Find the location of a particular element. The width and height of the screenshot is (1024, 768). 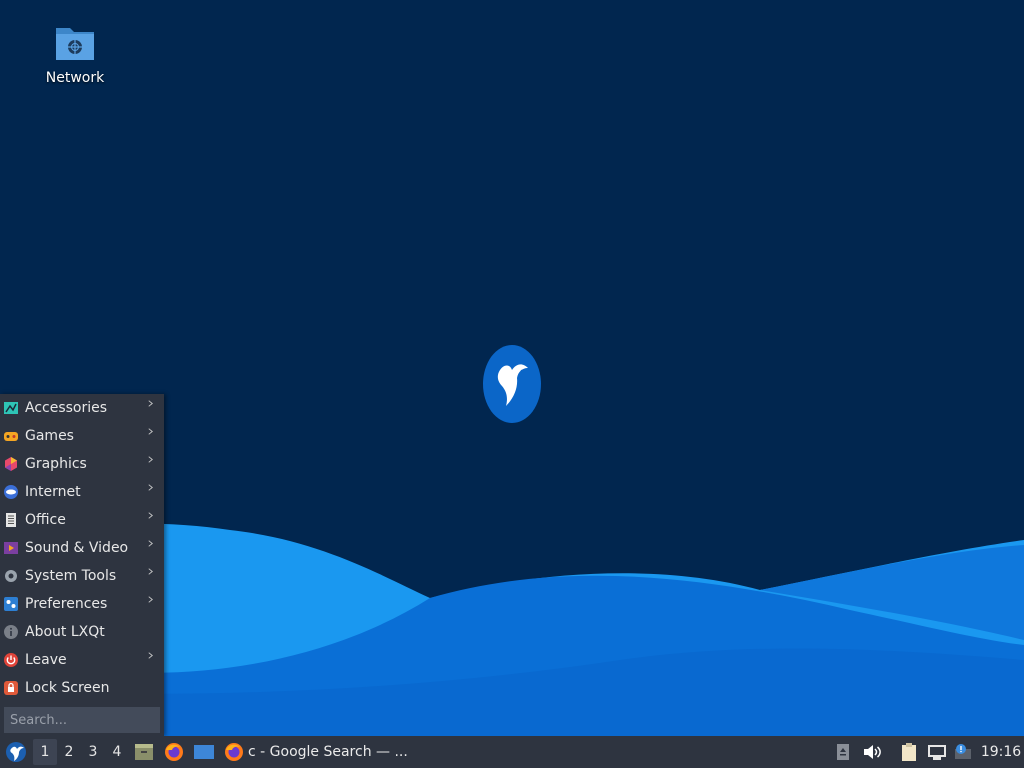

network-desktop-icon: Network is located at coordinates (75, 54).